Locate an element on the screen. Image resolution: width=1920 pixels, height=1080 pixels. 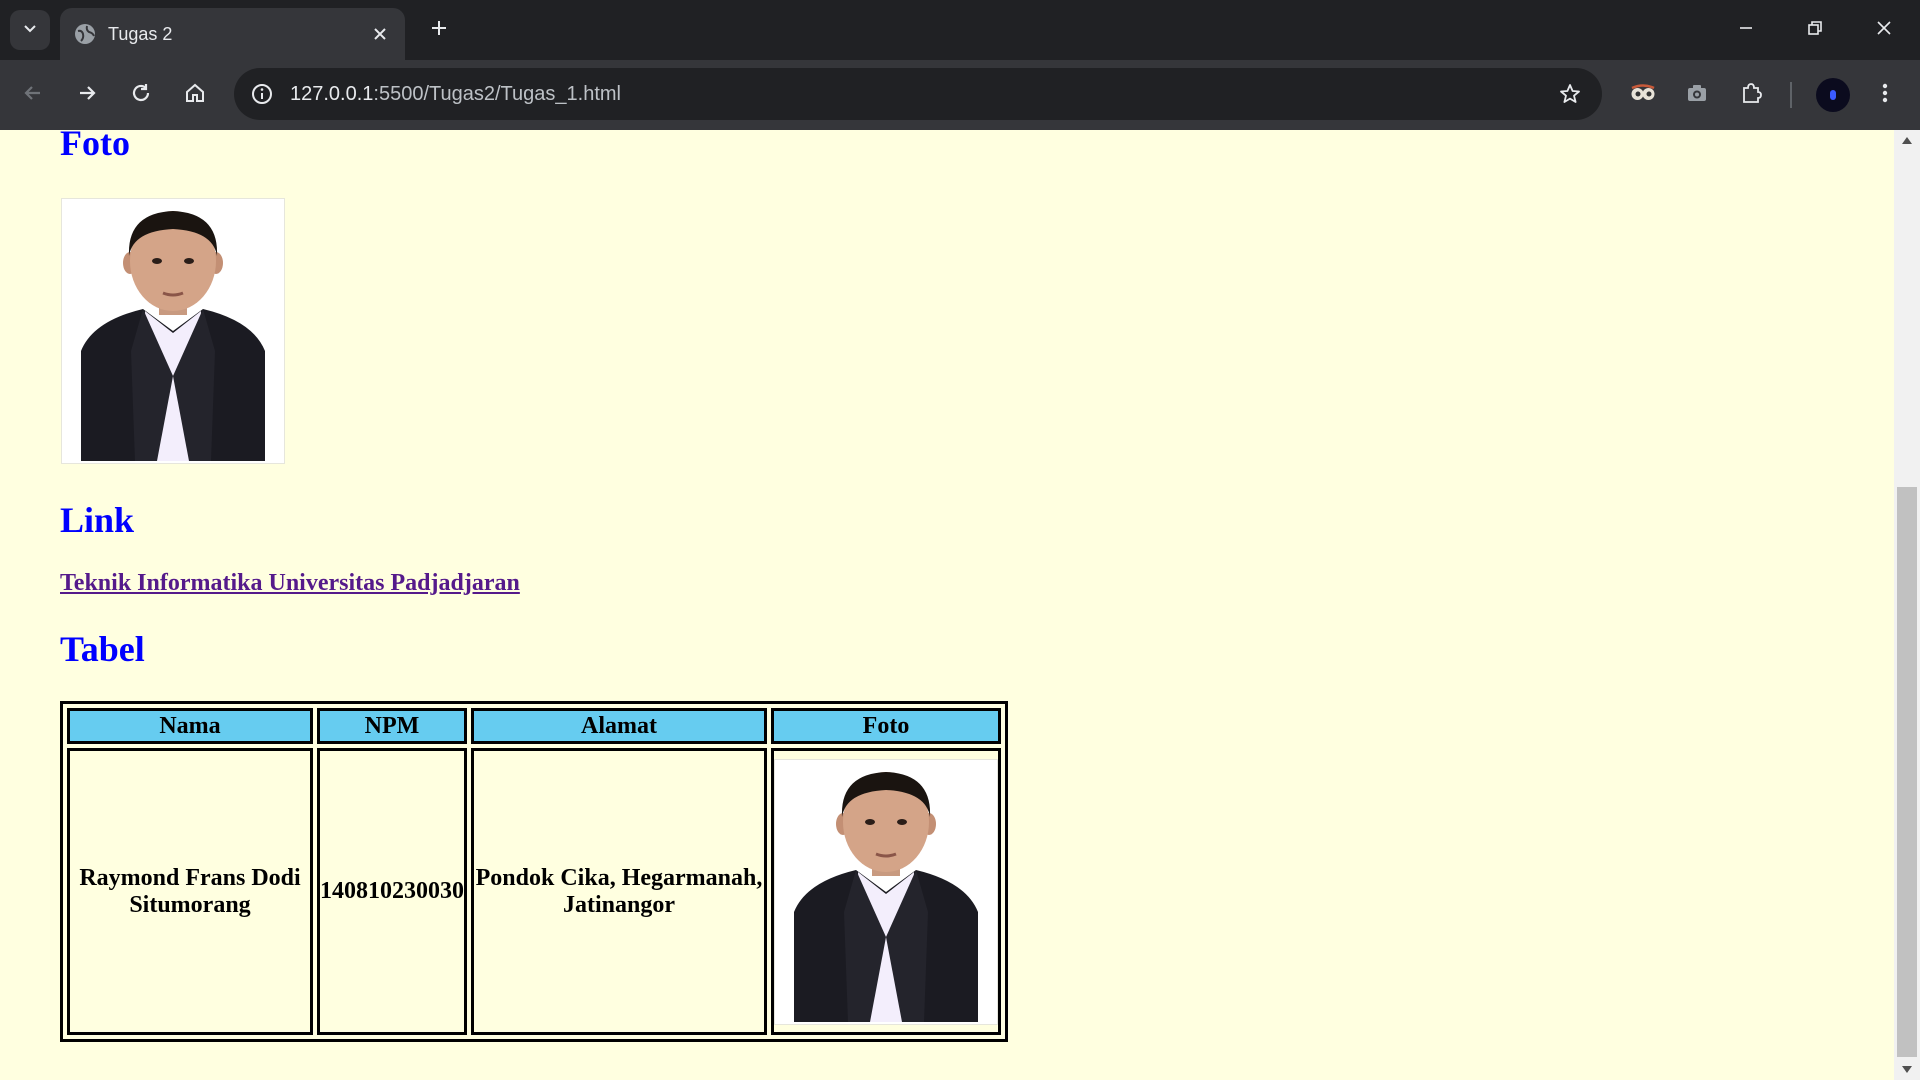
extension-eyes-button is located at coordinates (1643, 95).